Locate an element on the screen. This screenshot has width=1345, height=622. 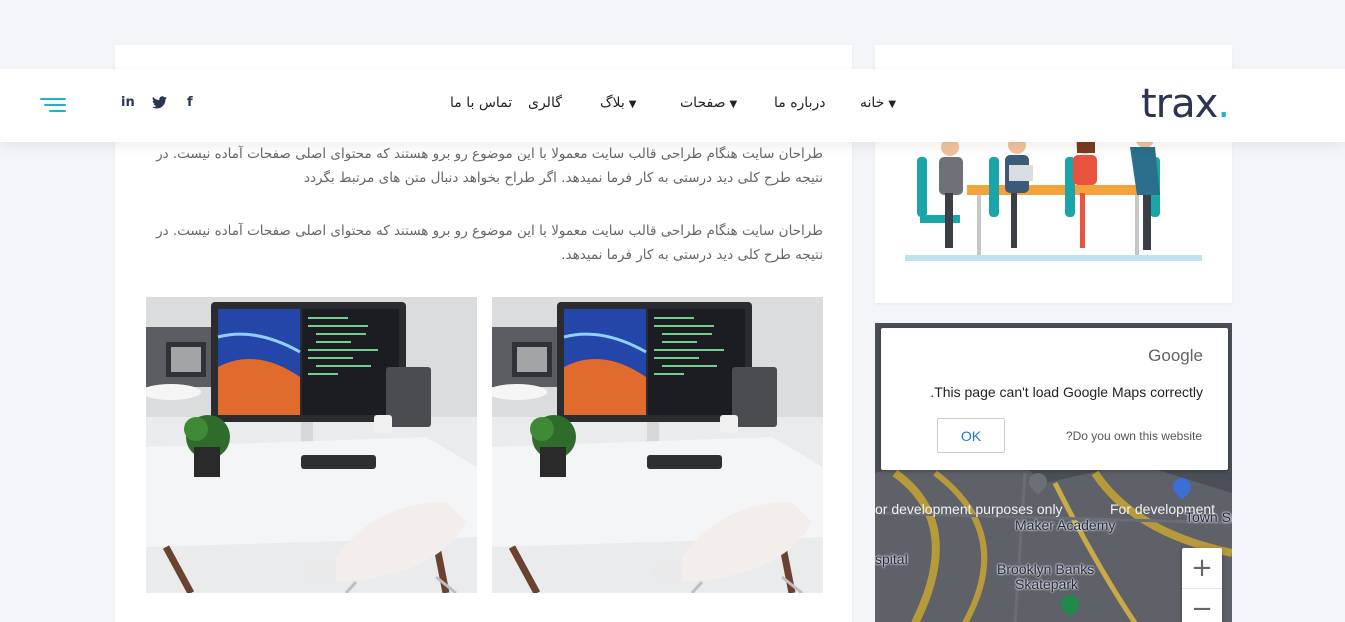
nav-item-contact: تماس با ما is located at coordinates (481, 103).